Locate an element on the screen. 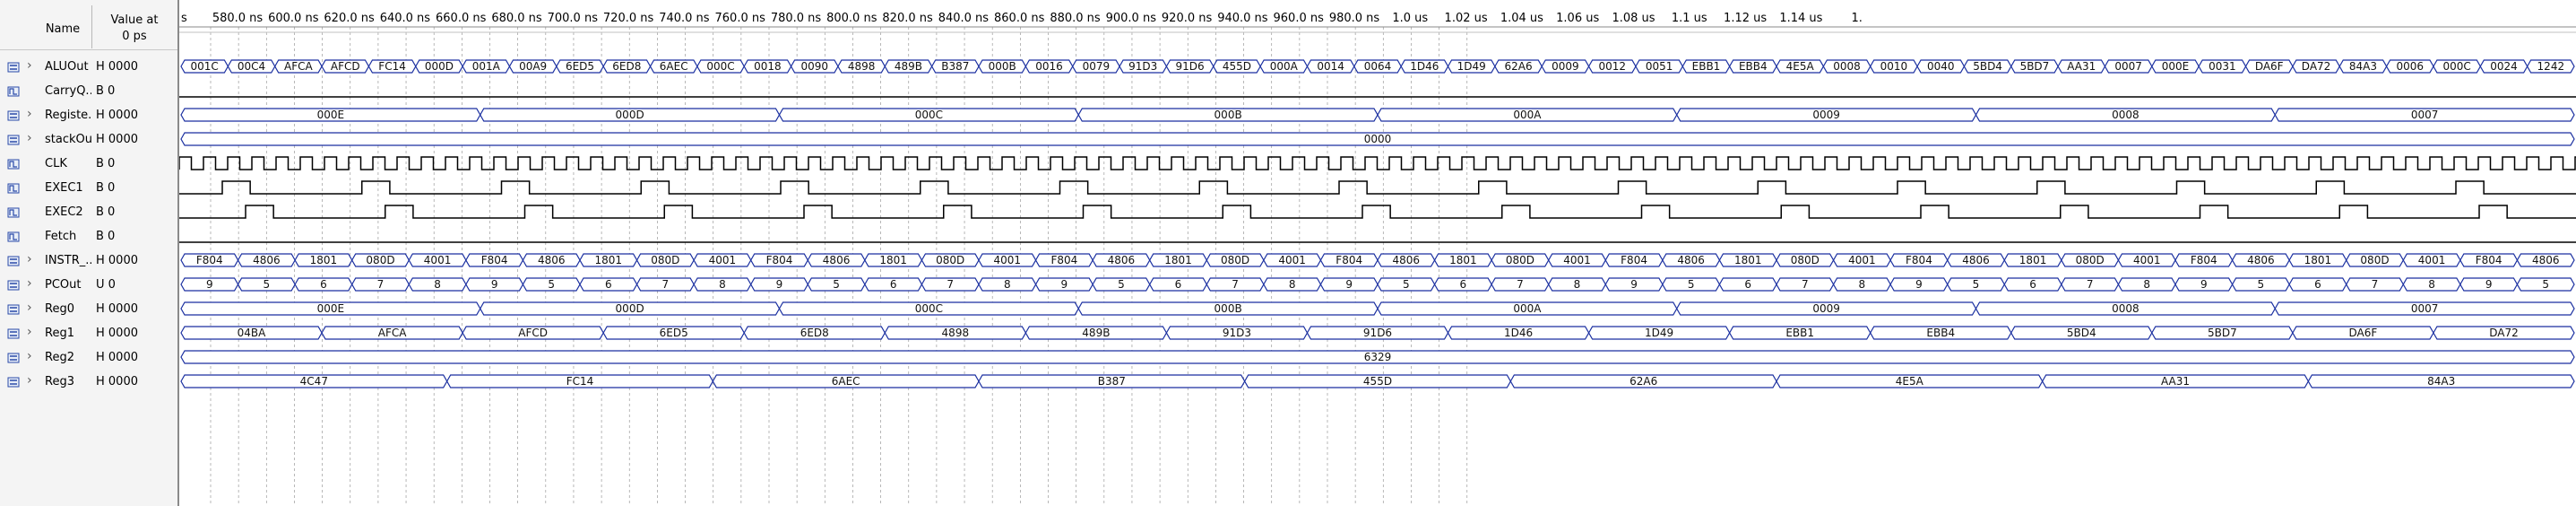 Image resolution: width=2576 pixels, height=506 pixels. signal-value: H 0000 is located at coordinates (117, 309).